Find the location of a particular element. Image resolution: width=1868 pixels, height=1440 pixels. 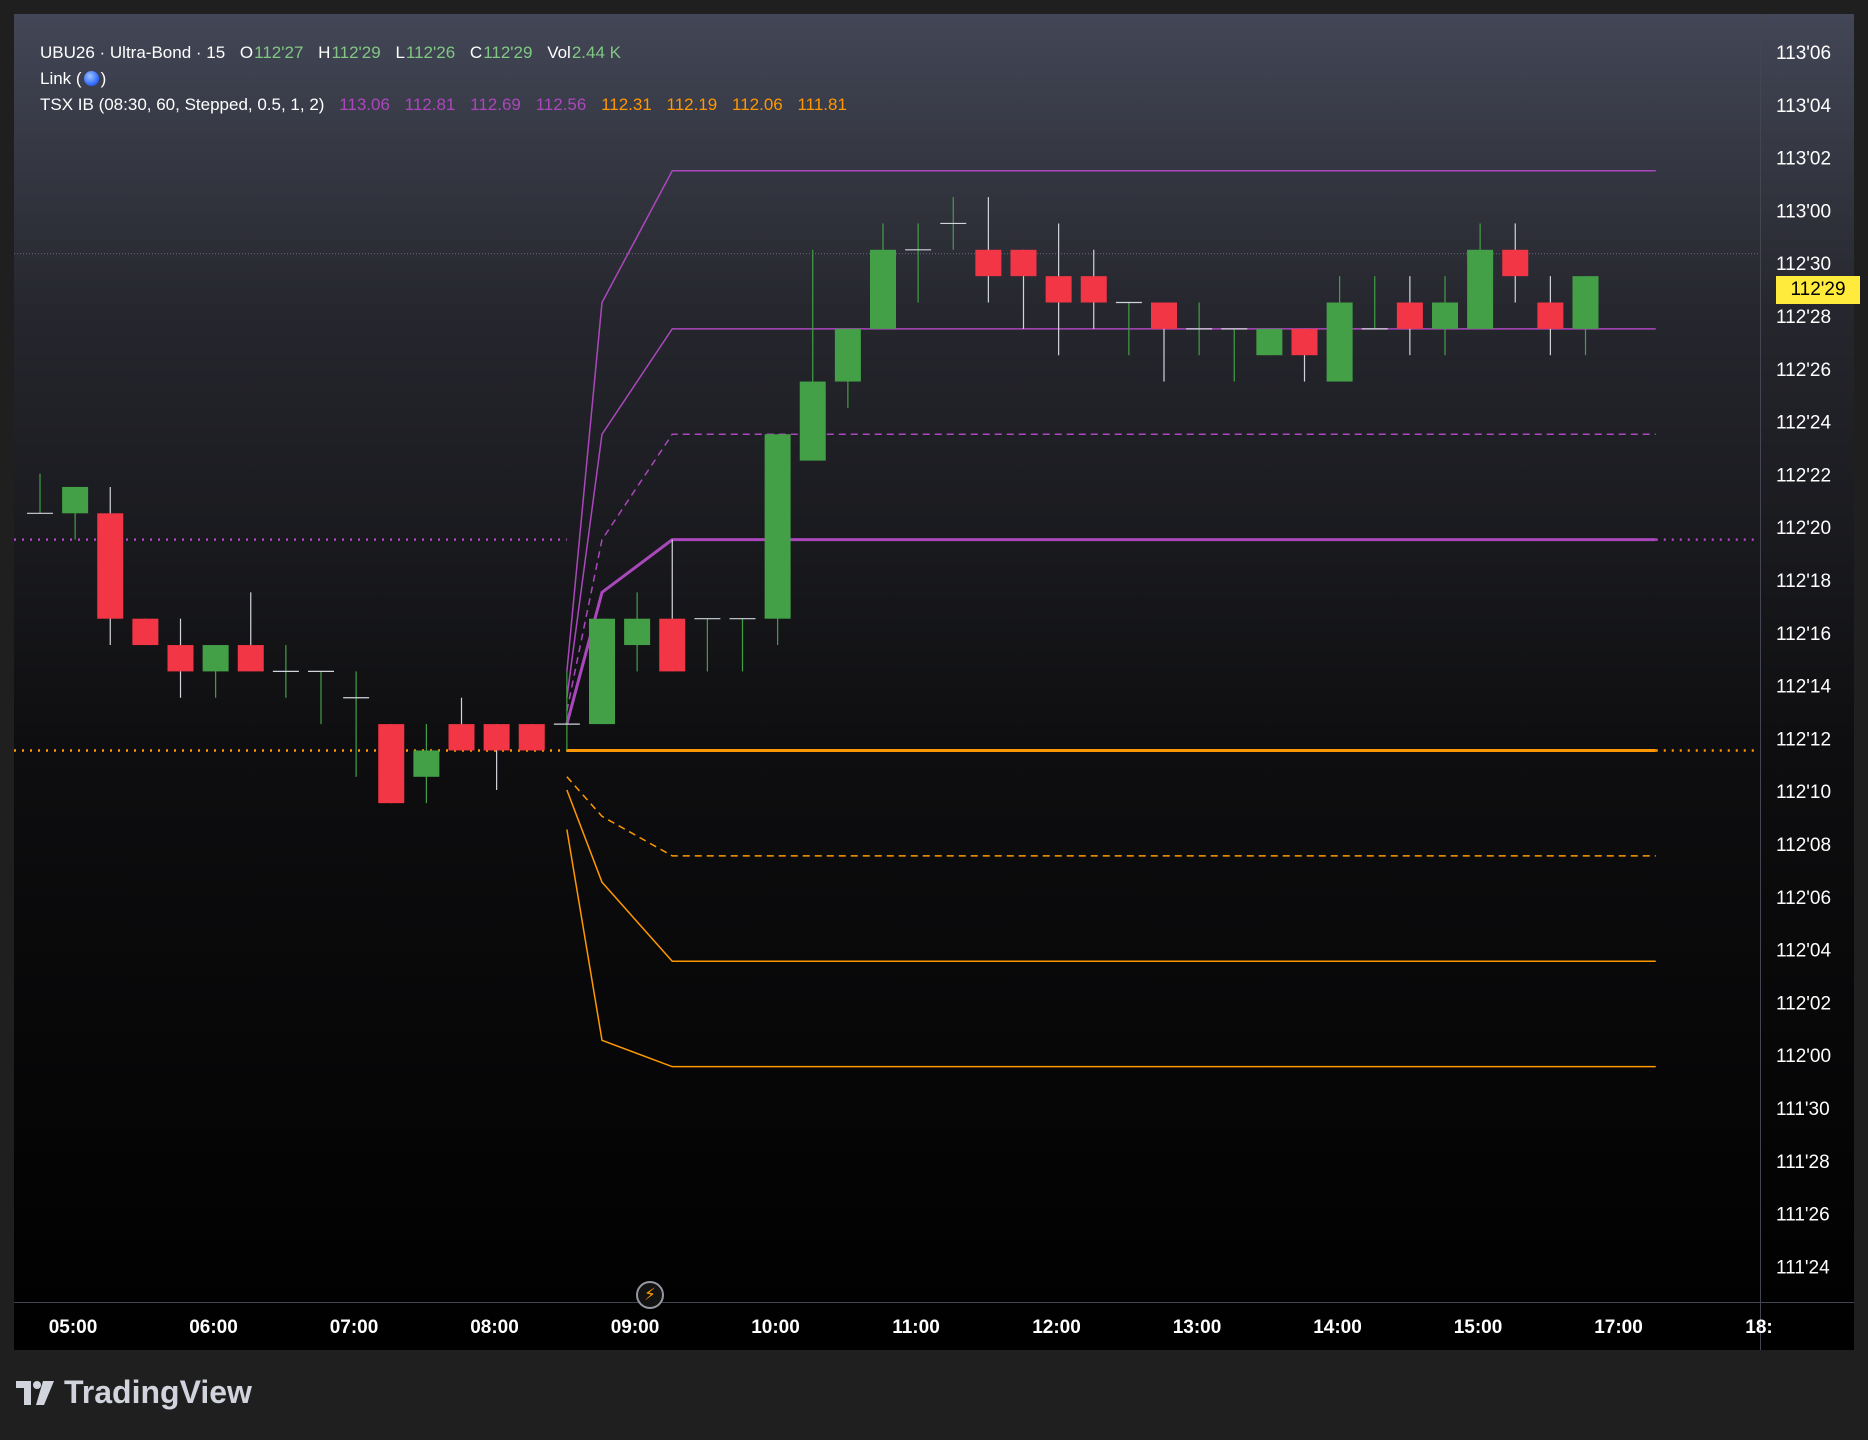

price-axis-label: 112'12 is located at coordinates (1803, 739).